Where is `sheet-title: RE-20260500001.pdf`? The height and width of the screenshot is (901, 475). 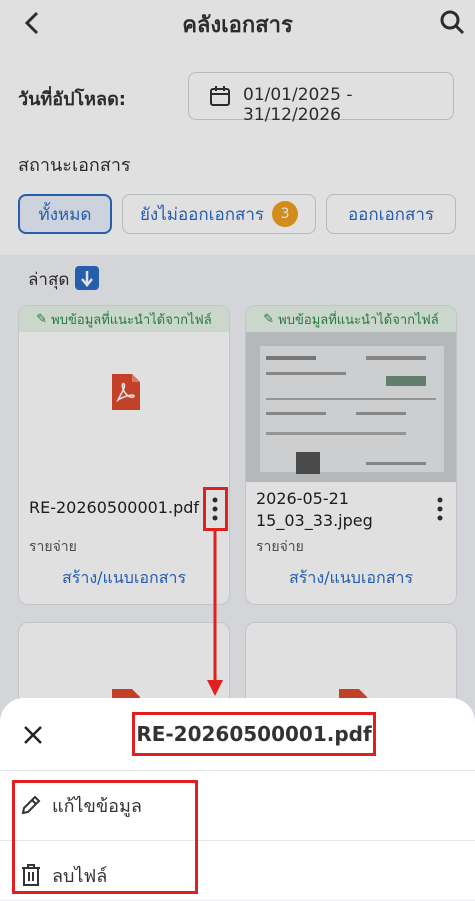 sheet-title: RE-20260500001.pdf is located at coordinates (254, 734).